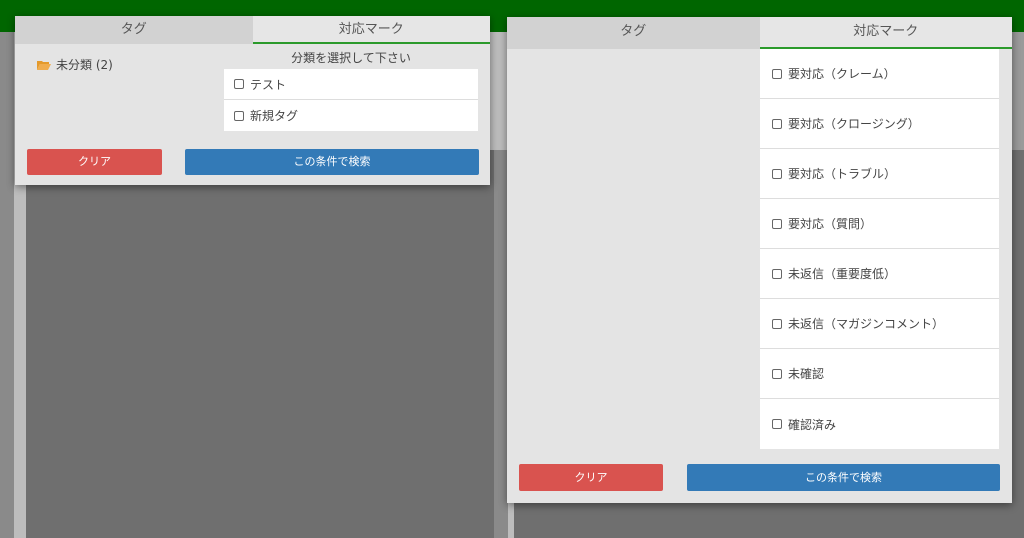  I want to click on mark-label: 未返信（マガジンコメント）, so click(866, 324).